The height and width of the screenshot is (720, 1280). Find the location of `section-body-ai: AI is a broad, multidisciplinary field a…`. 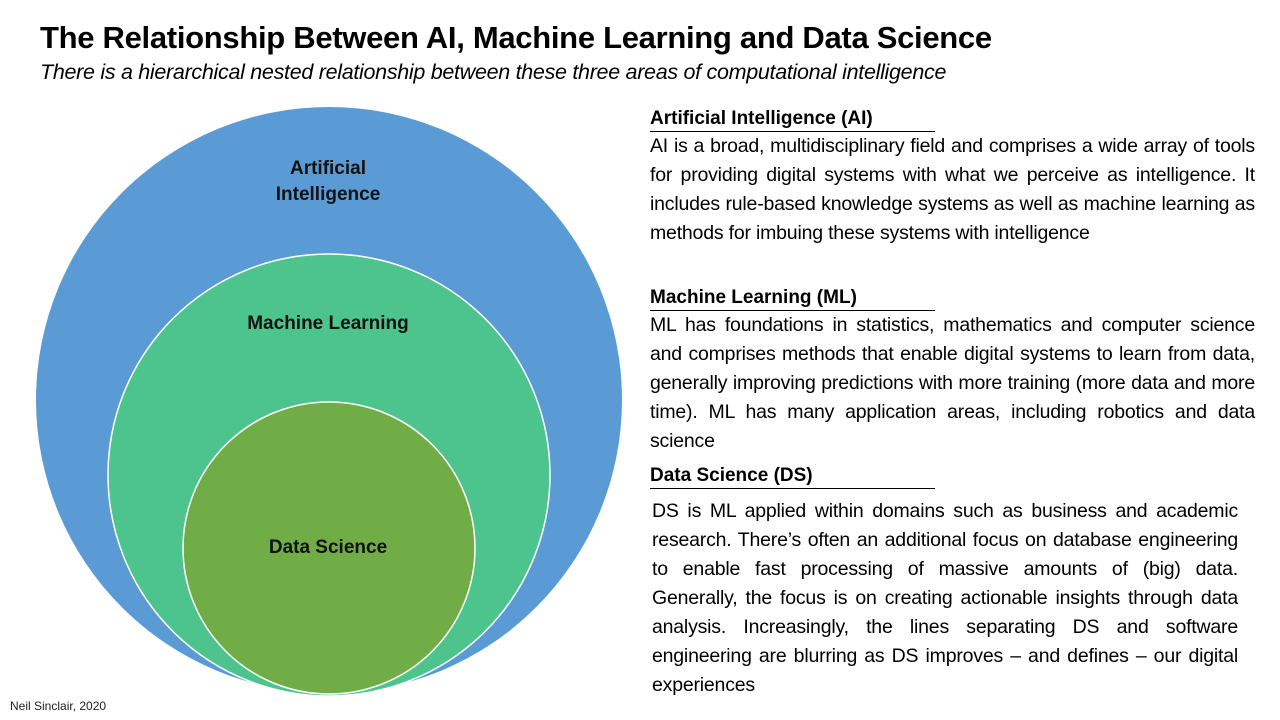

section-body-ai: AI is a broad, multidisciplinary field a… is located at coordinates (952, 189).